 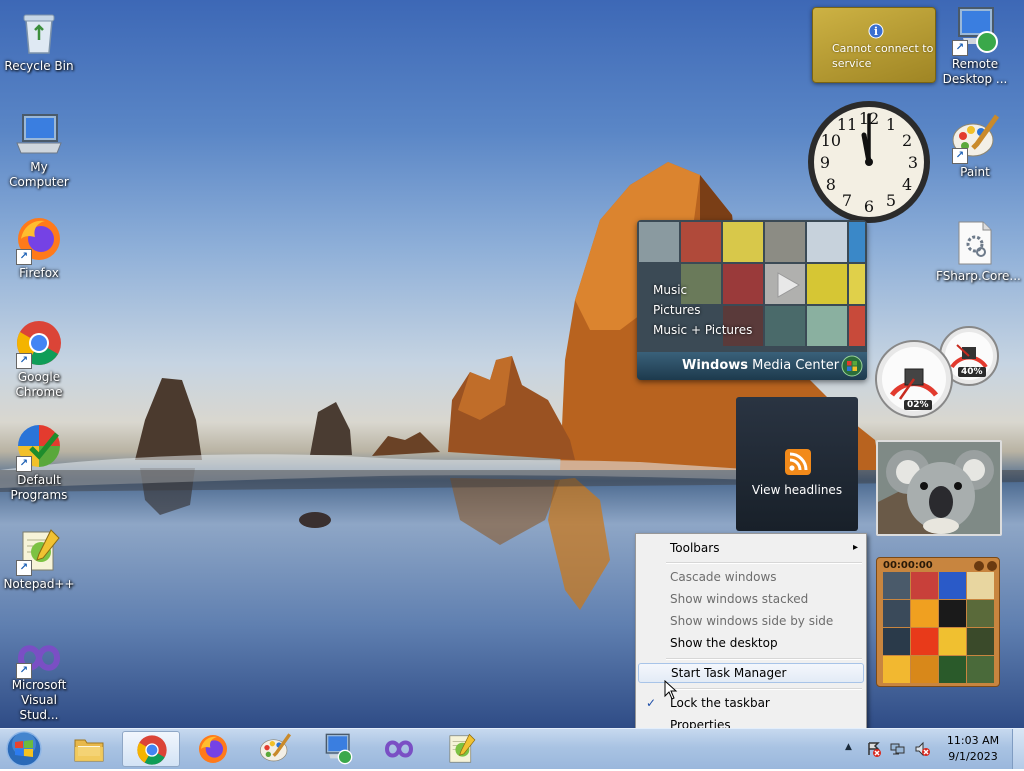 I want to click on desktop-icon-google-chrome: ↗ Google Chrome, so click(x=39, y=359).